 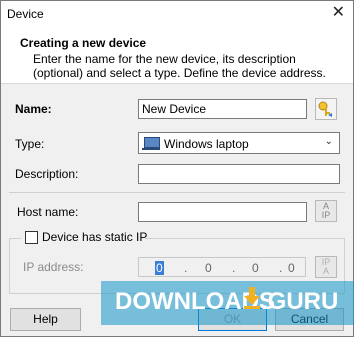 What do you see at coordinates (177, 192) in the screenshot?
I see `separator` at bounding box center [177, 192].